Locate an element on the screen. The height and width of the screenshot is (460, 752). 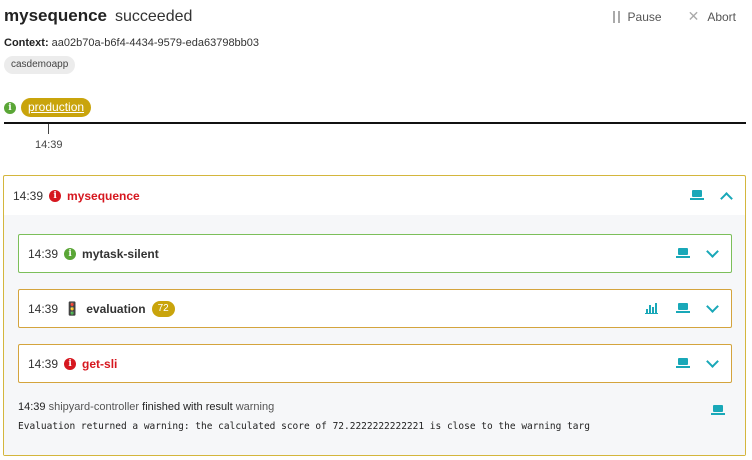
stage-link-production: production is located at coordinates (56, 107).